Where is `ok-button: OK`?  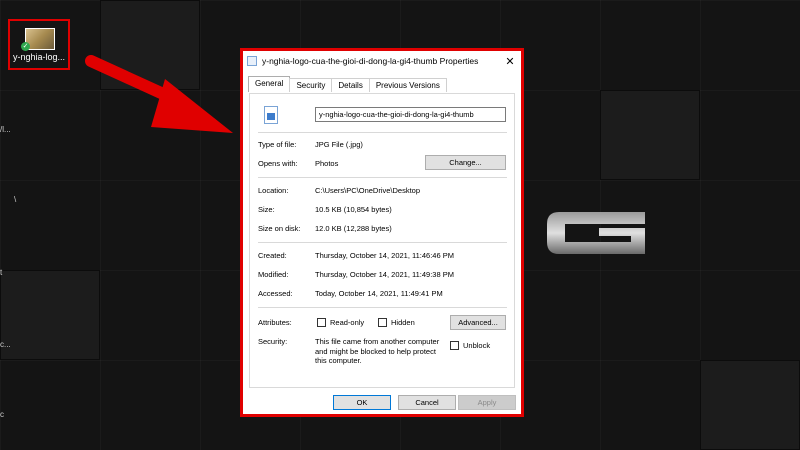
ok-button: OK is located at coordinates (362, 402).